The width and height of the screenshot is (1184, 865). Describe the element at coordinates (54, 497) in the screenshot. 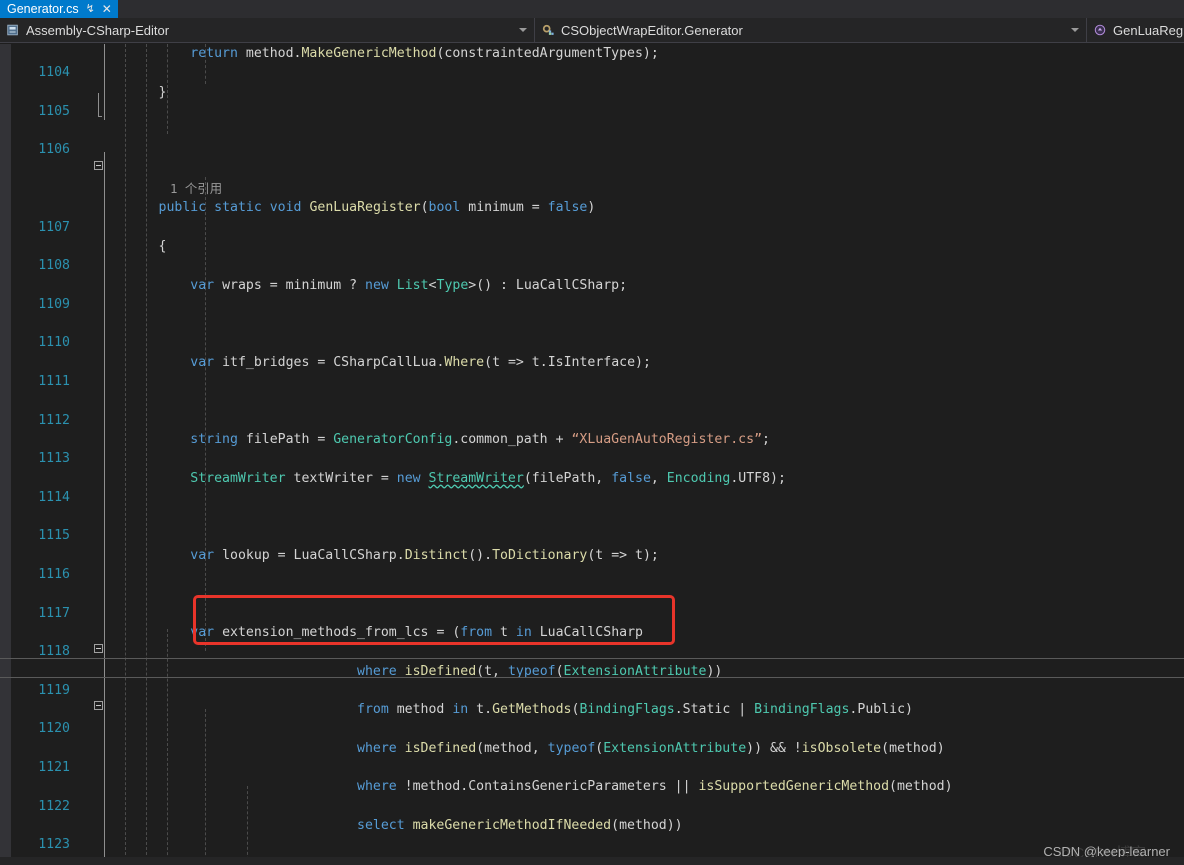

I see `line-number: 1114` at that location.